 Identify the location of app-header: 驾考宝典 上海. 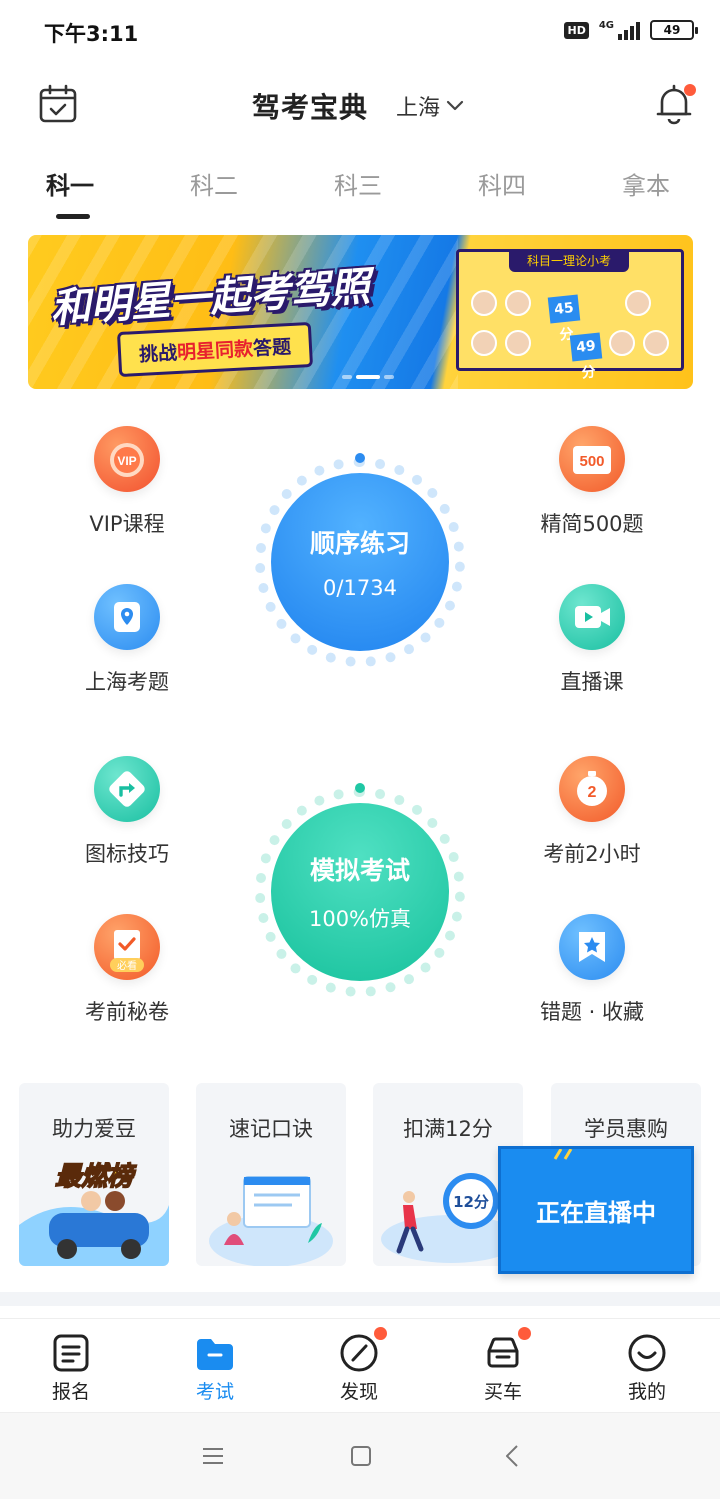
(360, 105).